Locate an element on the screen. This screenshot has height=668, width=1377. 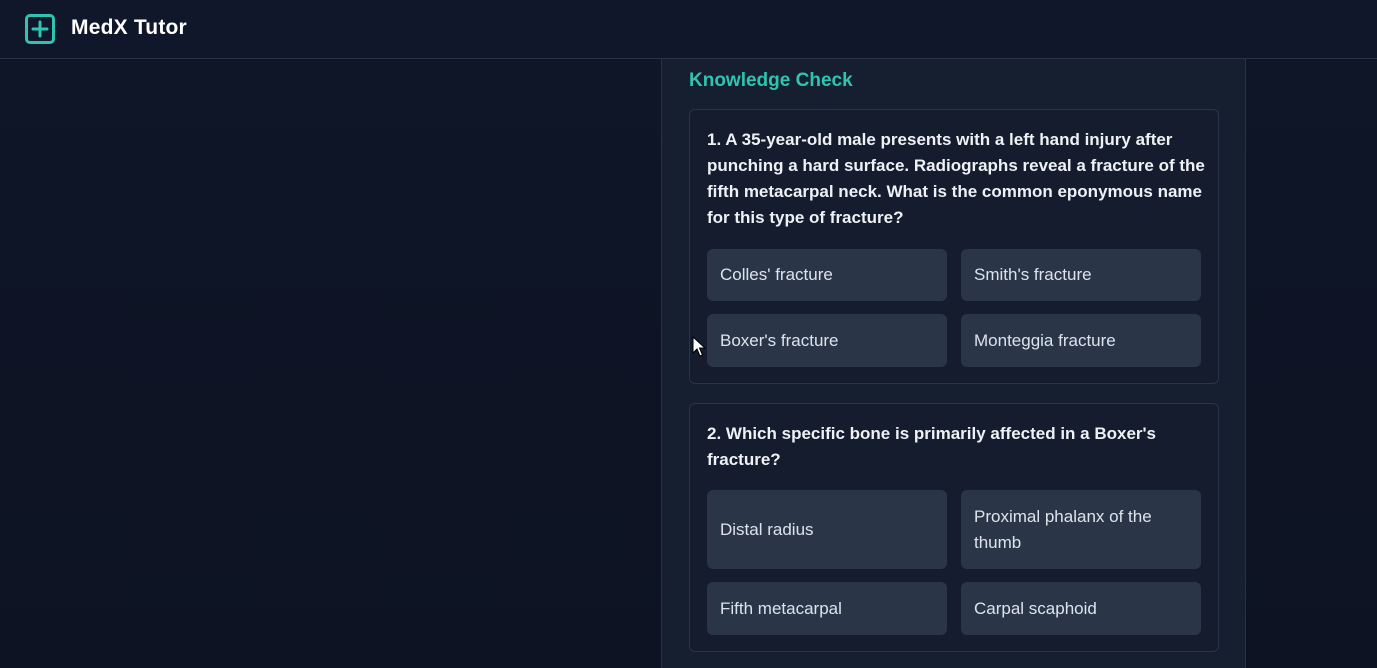
answer-option-fifth-metacarpal: Fifth metacarpal is located at coordinates (827, 608).